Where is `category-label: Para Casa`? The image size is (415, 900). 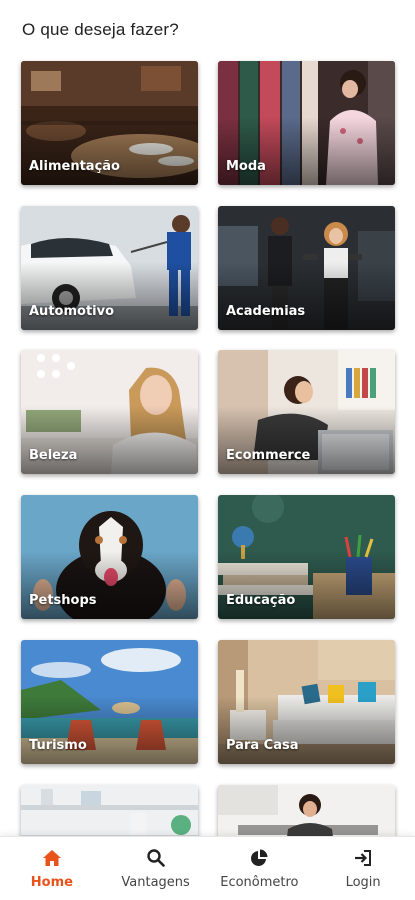 category-label: Para Casa is located at coordinates (262, 745).